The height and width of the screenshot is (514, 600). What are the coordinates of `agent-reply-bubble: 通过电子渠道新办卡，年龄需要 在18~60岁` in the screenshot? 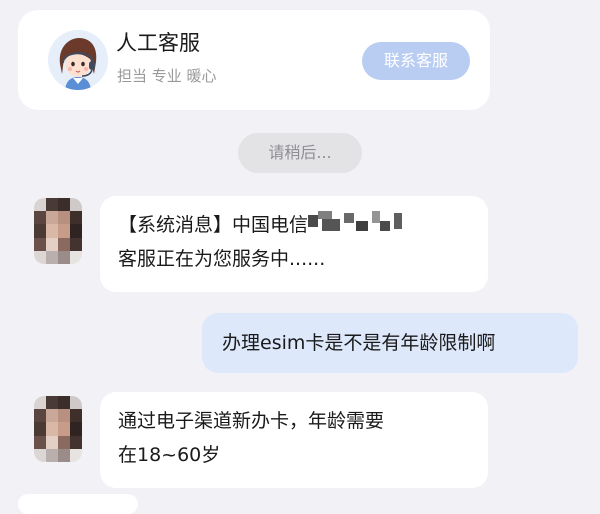 It's located at (294, 440).